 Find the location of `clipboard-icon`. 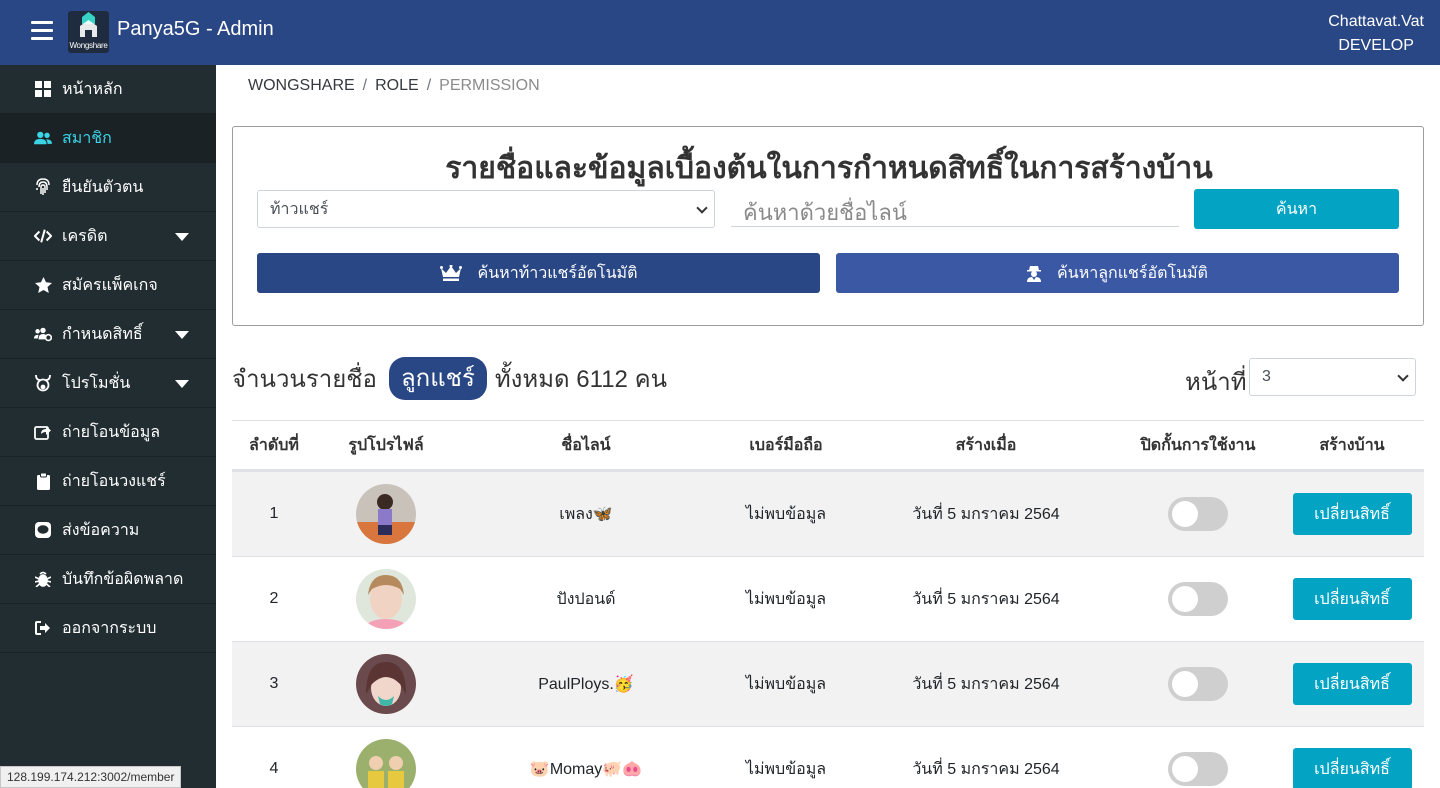

clipboard-icon is located at coordinates (43, 481).